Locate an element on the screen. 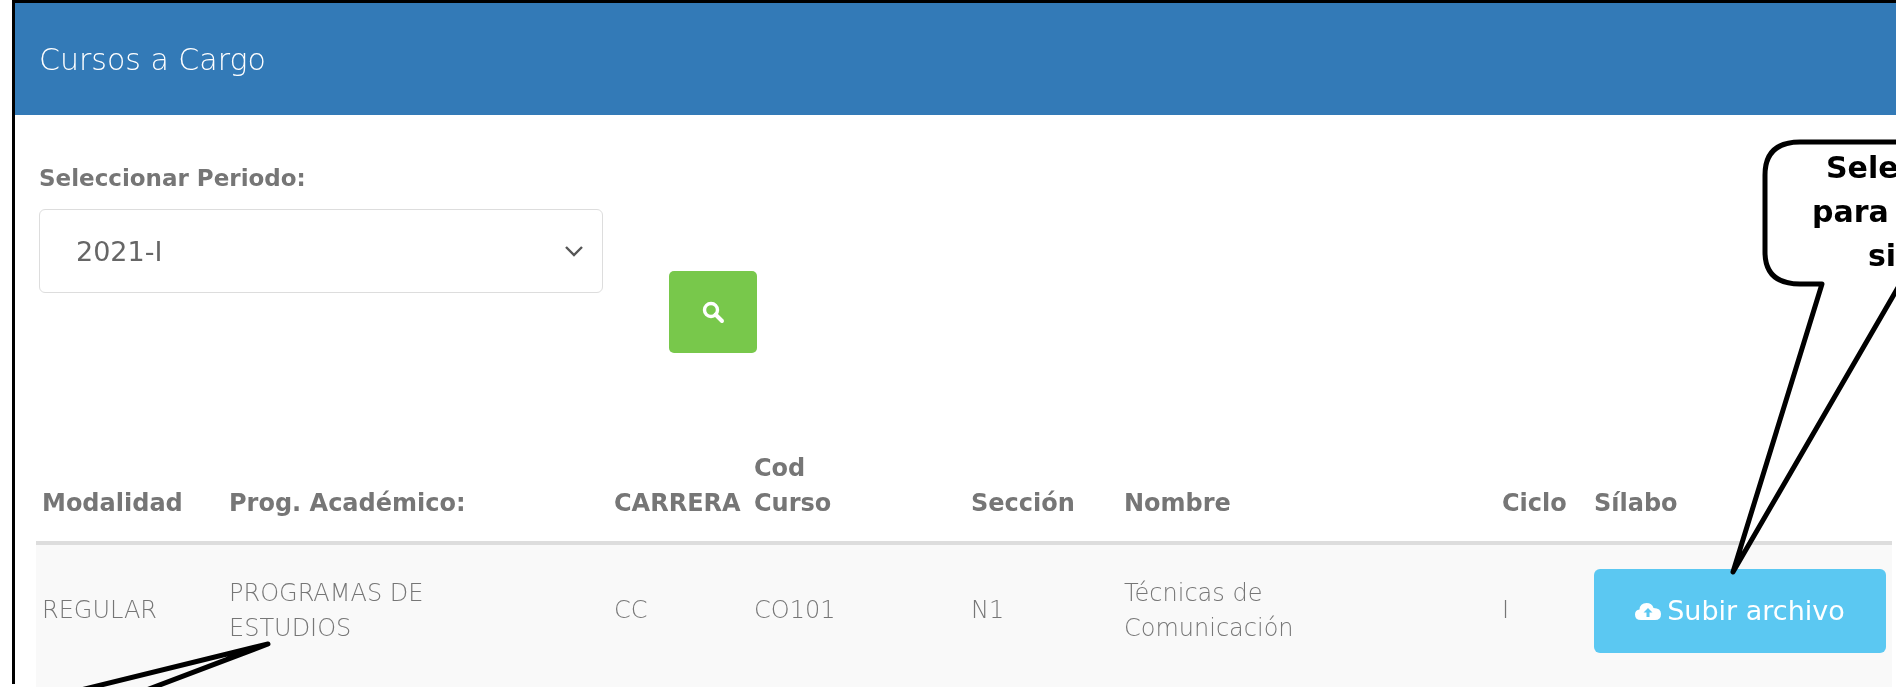 The height and width of the screenshot is (687, 1896). column-header: Cod Curso is located at coordinates (793, 486).